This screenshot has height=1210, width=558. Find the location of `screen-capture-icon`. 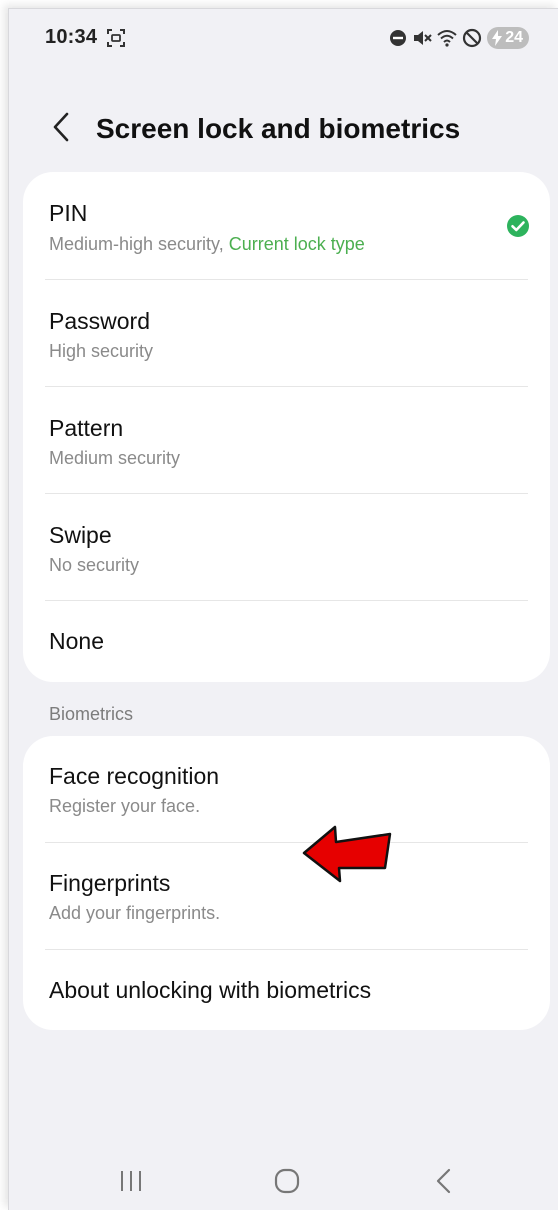

screen-capture-icon is located at coordinates (116, 38).